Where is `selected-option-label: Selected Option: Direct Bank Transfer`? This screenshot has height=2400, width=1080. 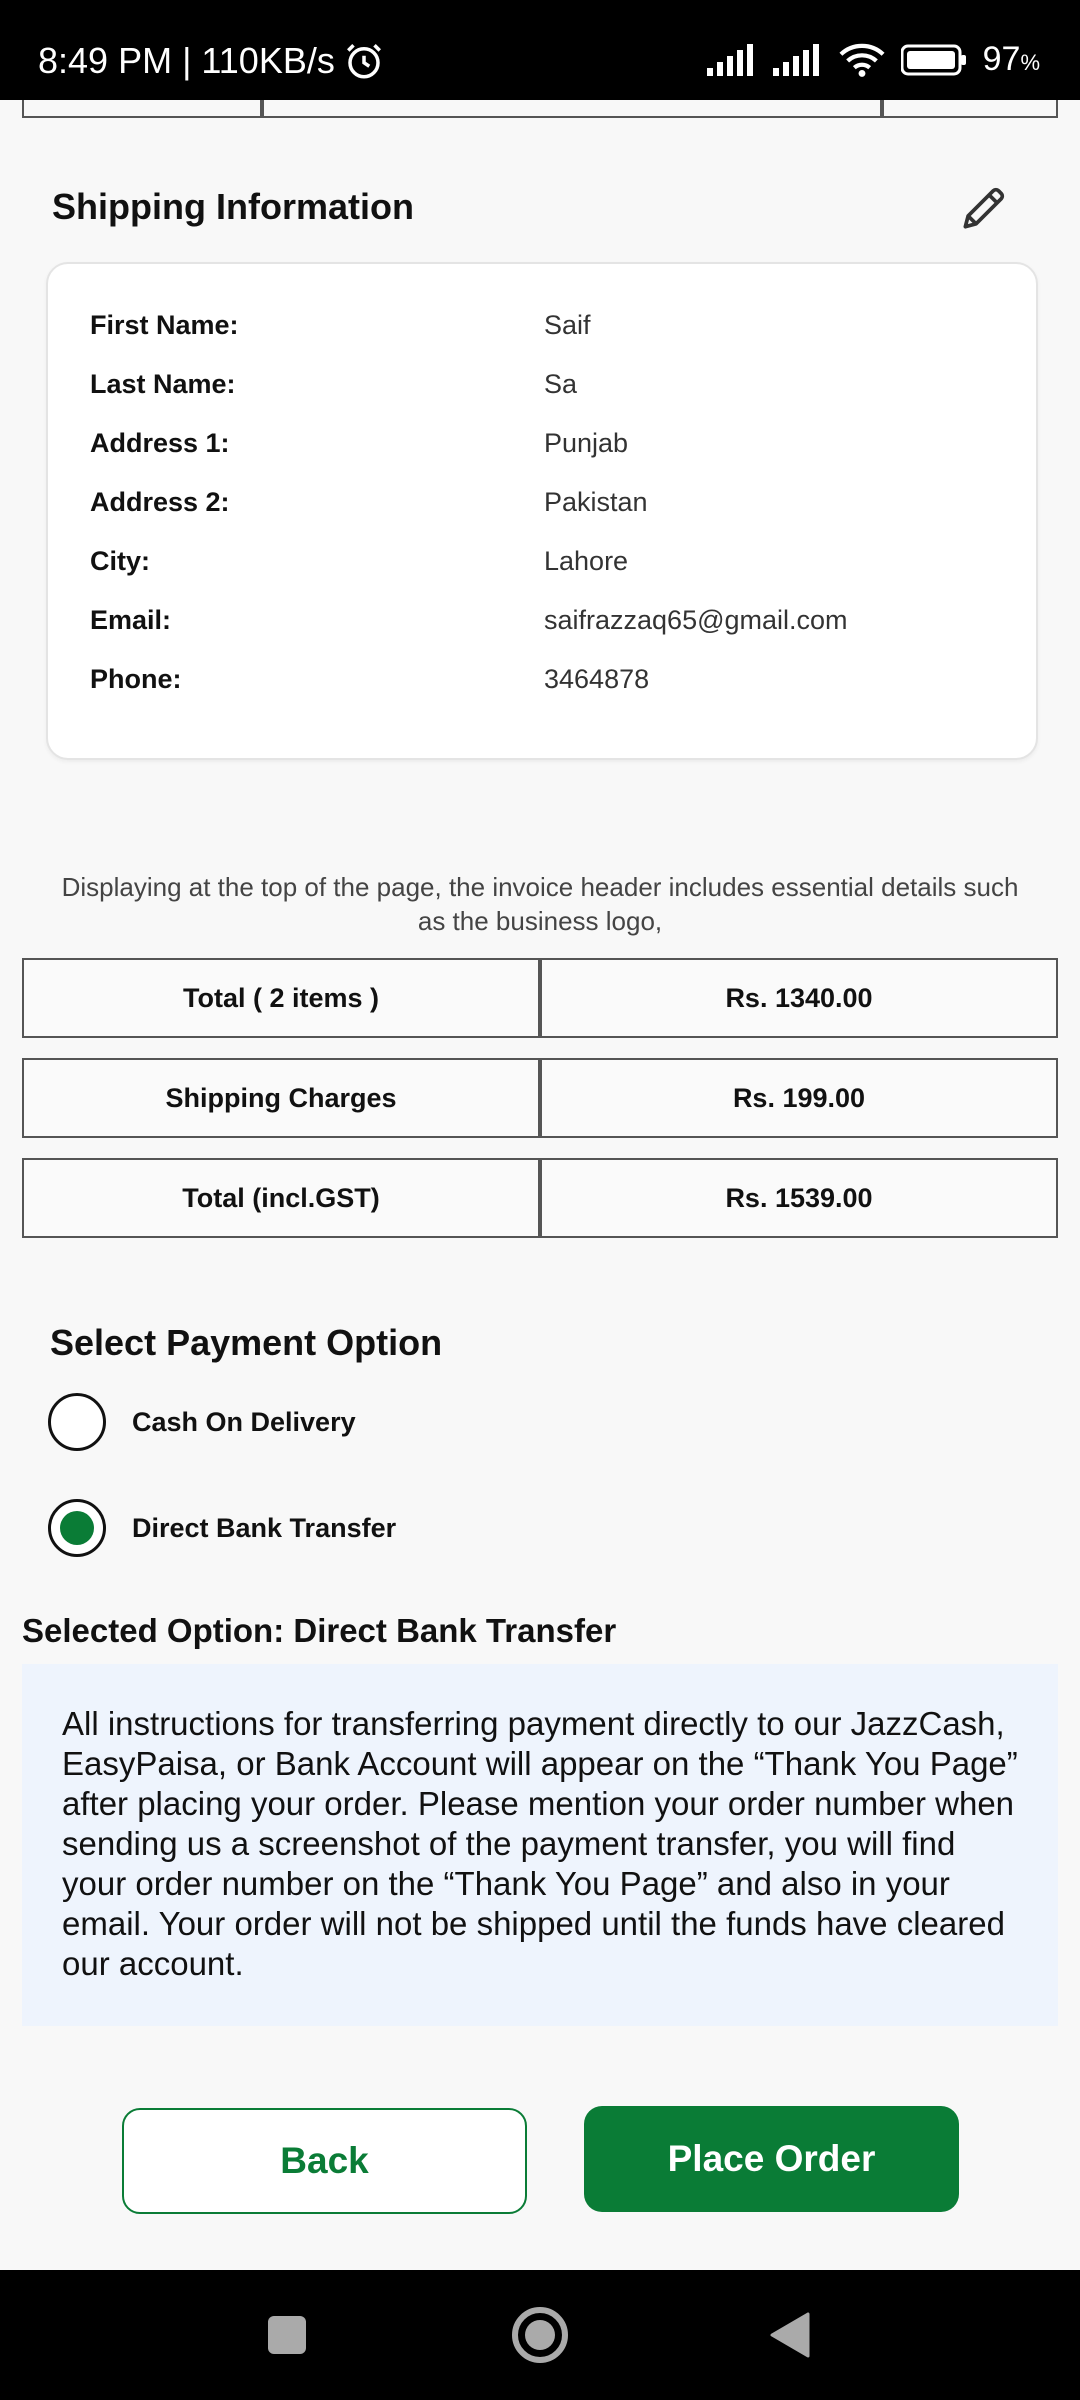
selected-option-label: Selected Option: Direct Bank Transfer is located at coordinates (319, 1630).